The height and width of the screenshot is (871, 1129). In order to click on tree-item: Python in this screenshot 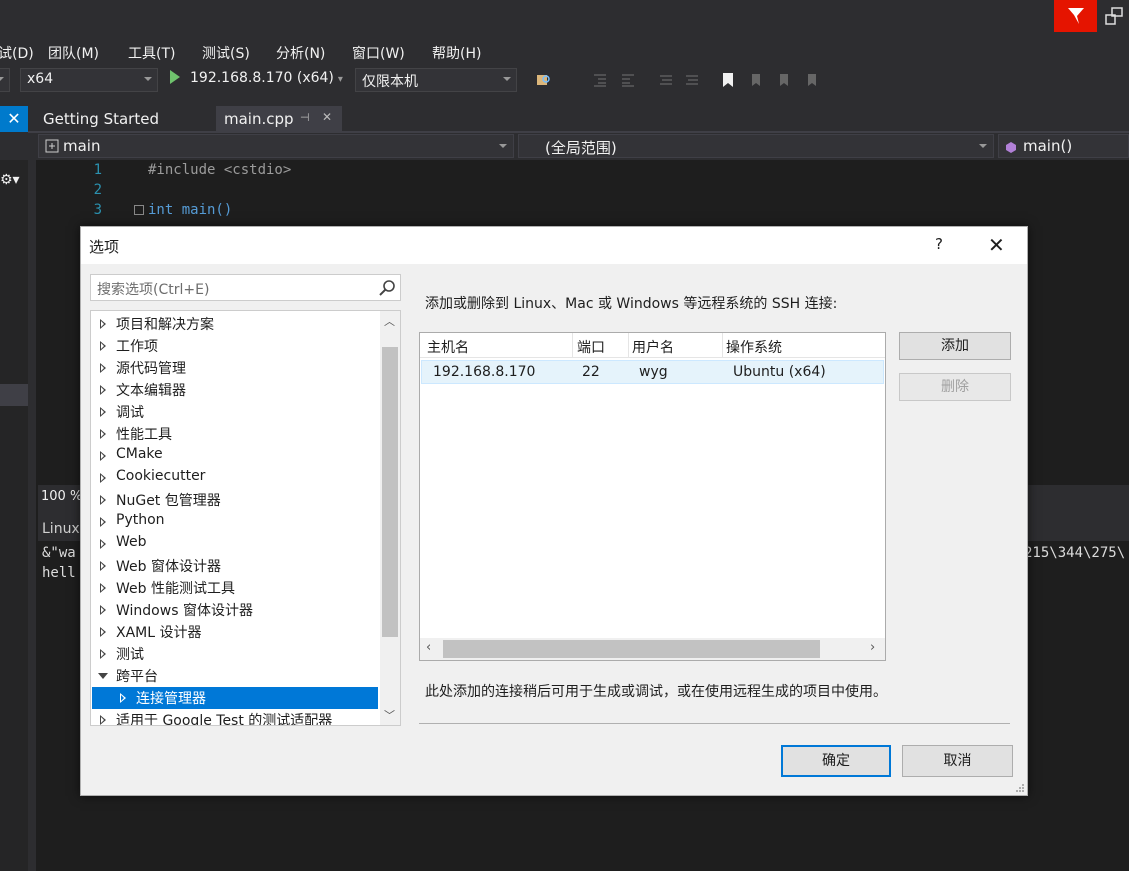, I will do `click(235, 522)`.